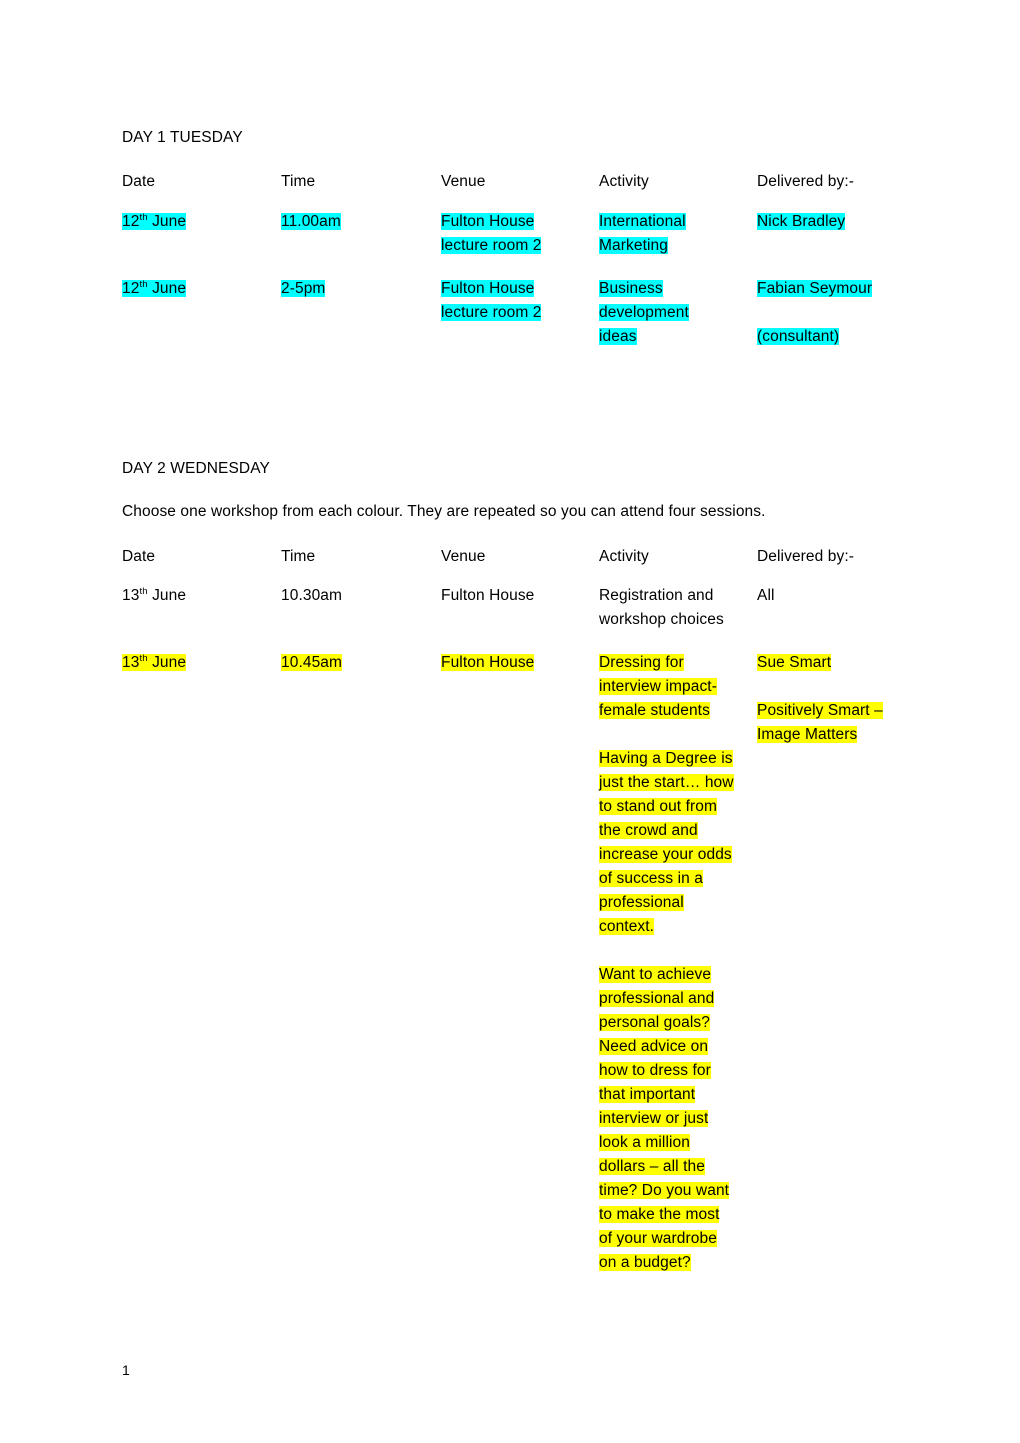 This screenshot has height=1443, width=1020. I want to click on day2-column-header-delivered-by: Delivered by:-, so click(806, 556).